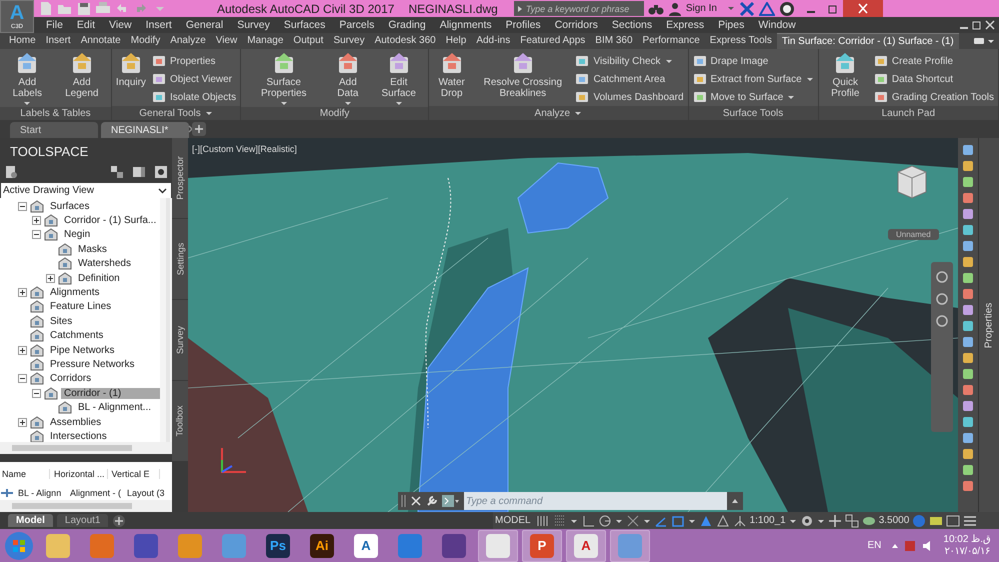 The image size is (999, 562). Describe the element at coordinates (740, 41) in the screenshot. I see `ribbon-tab: Express Tools` at that location.